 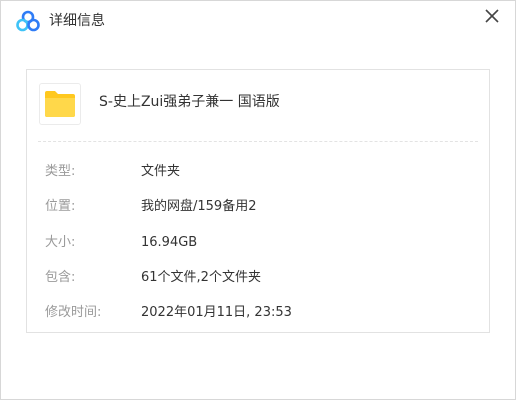 What do you see at coordinates (60, 242) in the screenshot?
I see `size-label: 大小:` at bounding box center [60, 242].